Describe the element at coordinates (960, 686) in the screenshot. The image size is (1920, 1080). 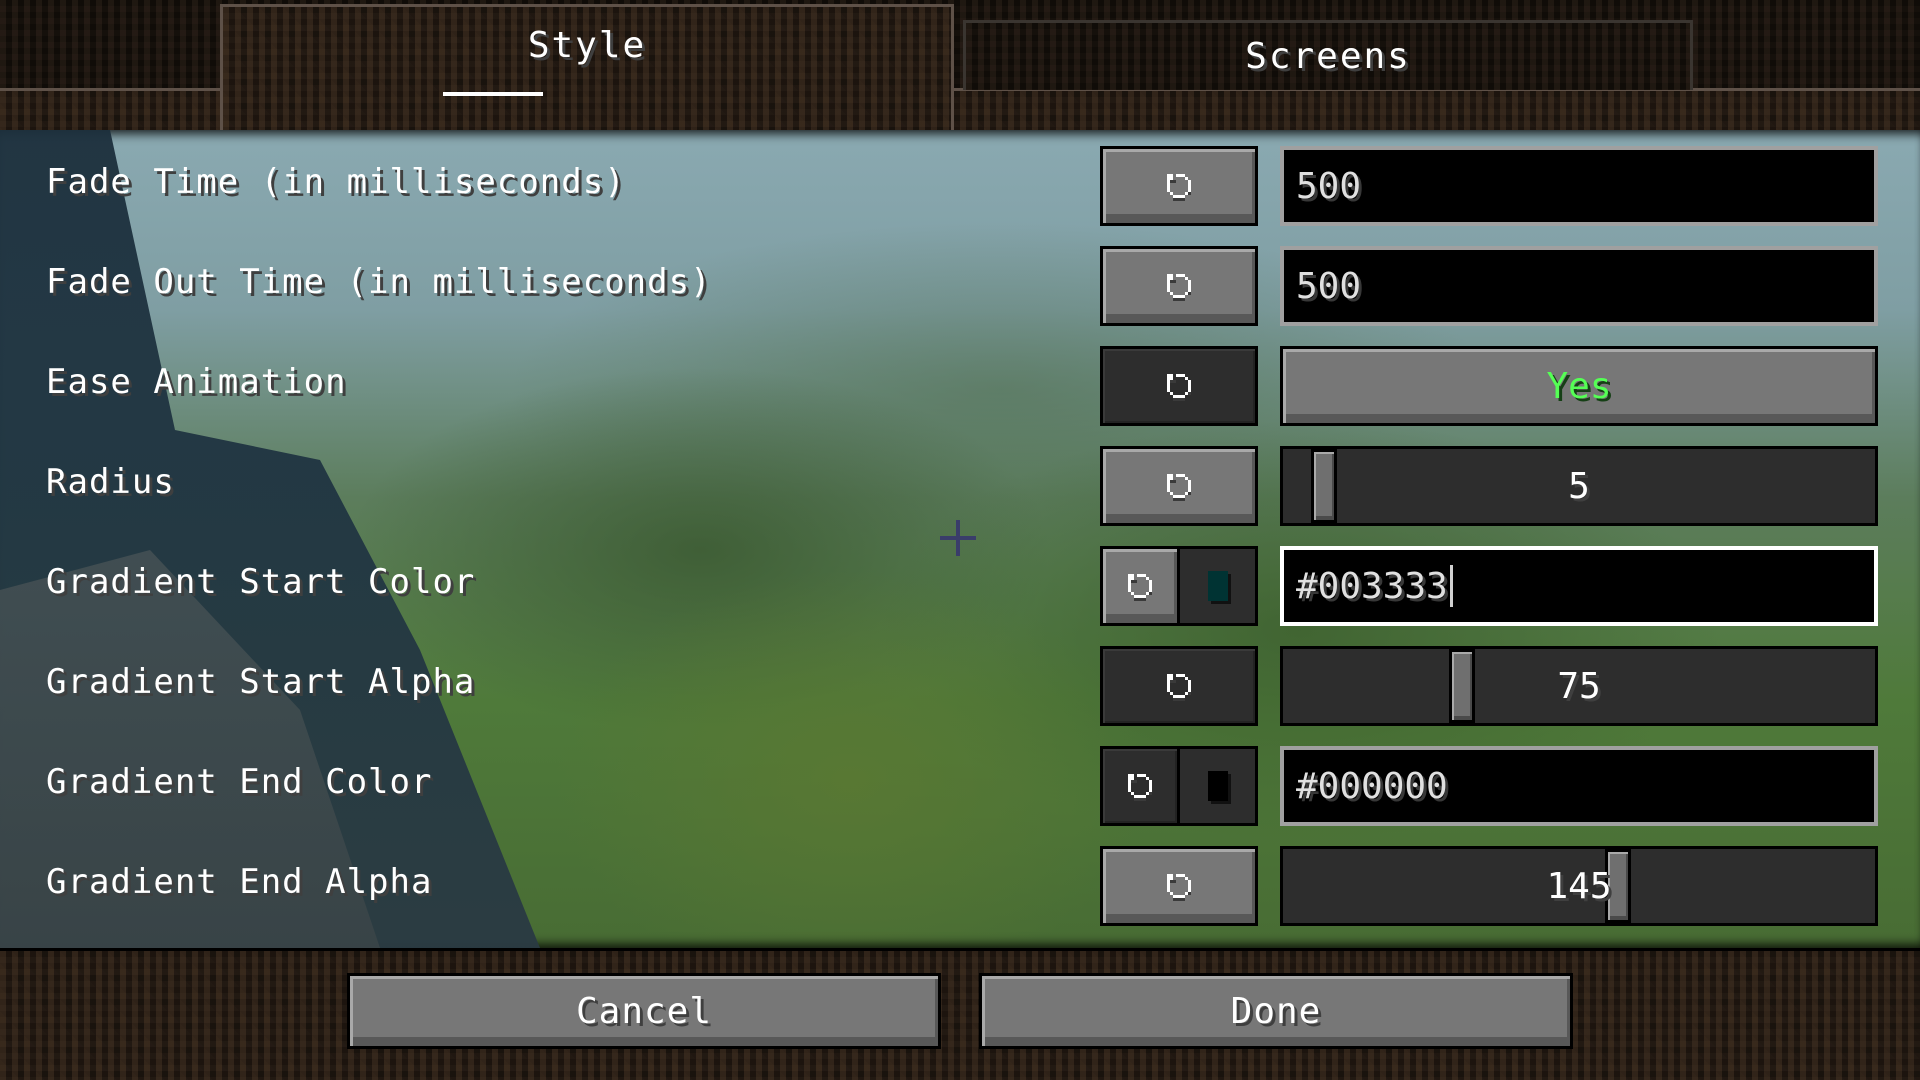
I see `setting-row-gradient-start-alpha: Gradient Start Alpha 75` at that location.